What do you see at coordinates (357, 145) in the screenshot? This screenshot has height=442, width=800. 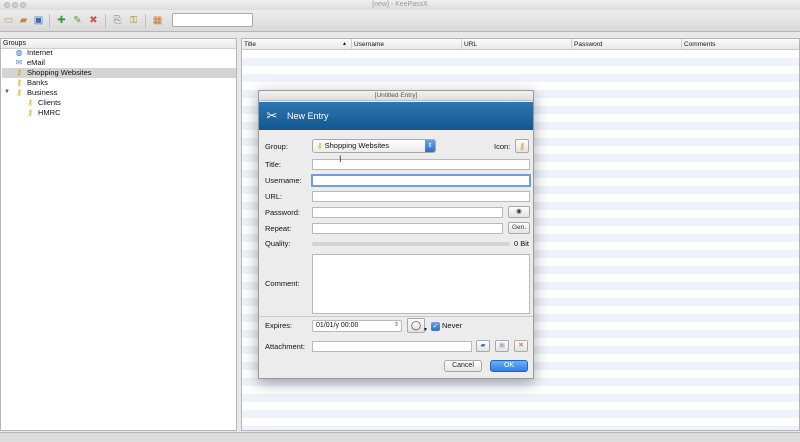 I see `group-select-value: Shopping Websites` at bounding box center [357, 145].